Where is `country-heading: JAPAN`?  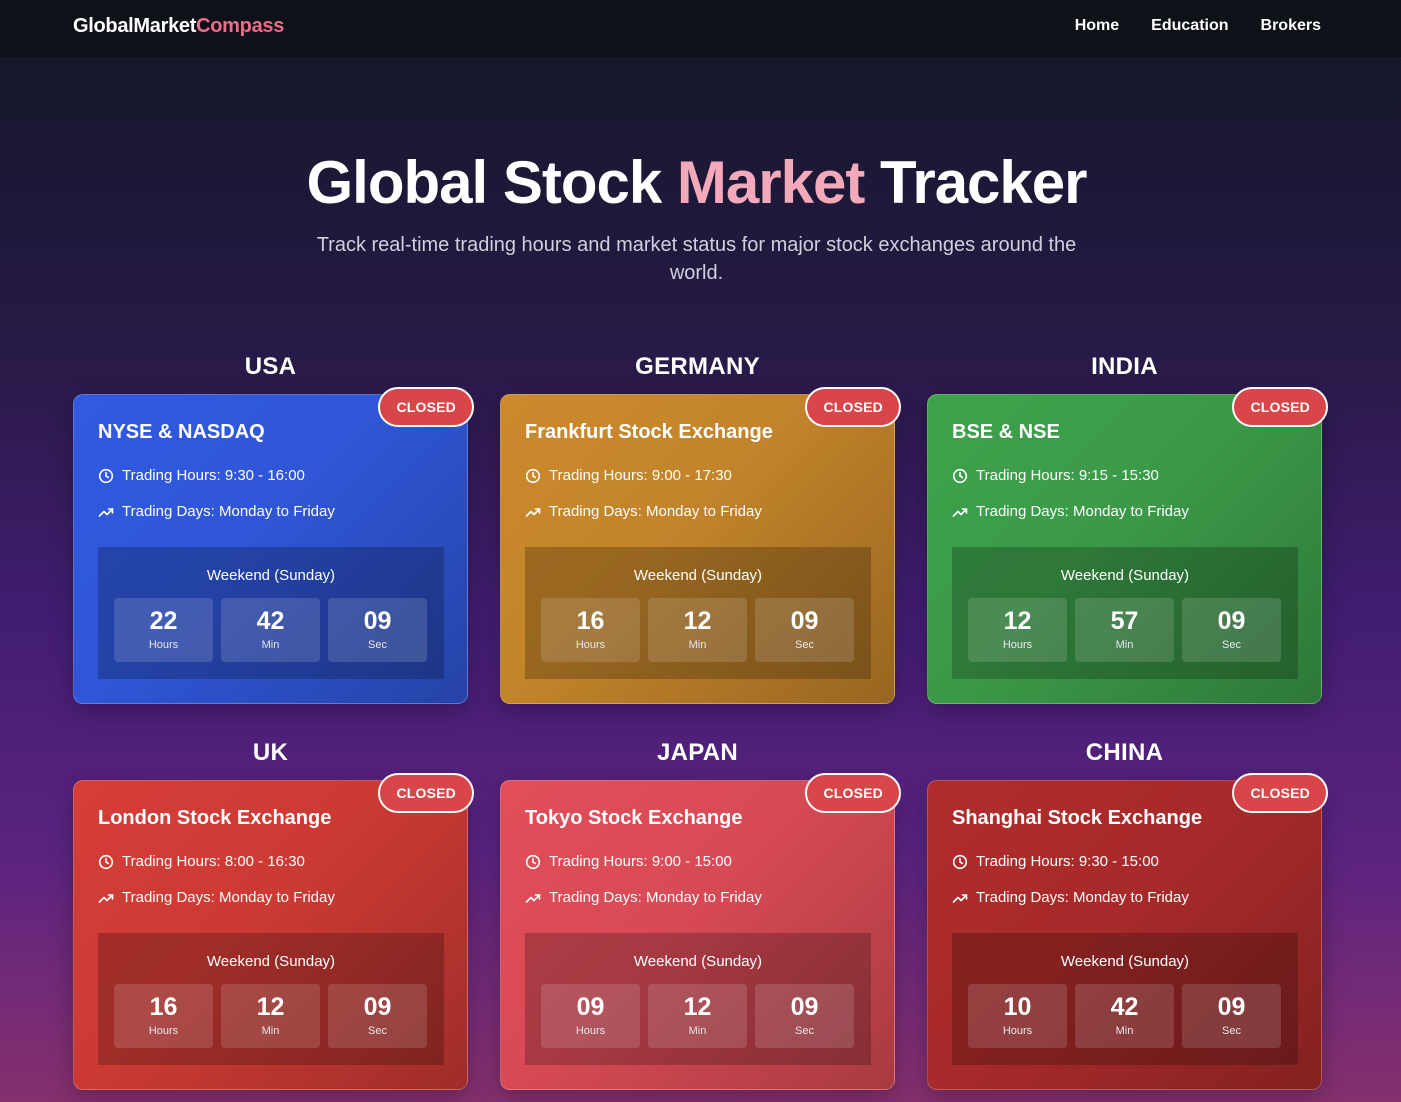
country-heading: JAPAN is located at coordinates (697, 752).